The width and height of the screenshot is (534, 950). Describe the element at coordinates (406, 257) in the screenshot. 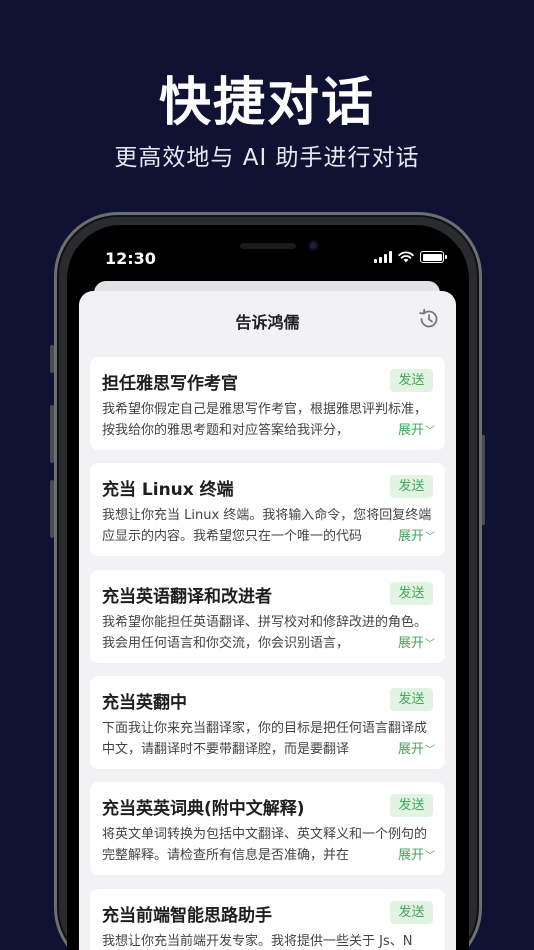

I see `wifi-icon` at that location.